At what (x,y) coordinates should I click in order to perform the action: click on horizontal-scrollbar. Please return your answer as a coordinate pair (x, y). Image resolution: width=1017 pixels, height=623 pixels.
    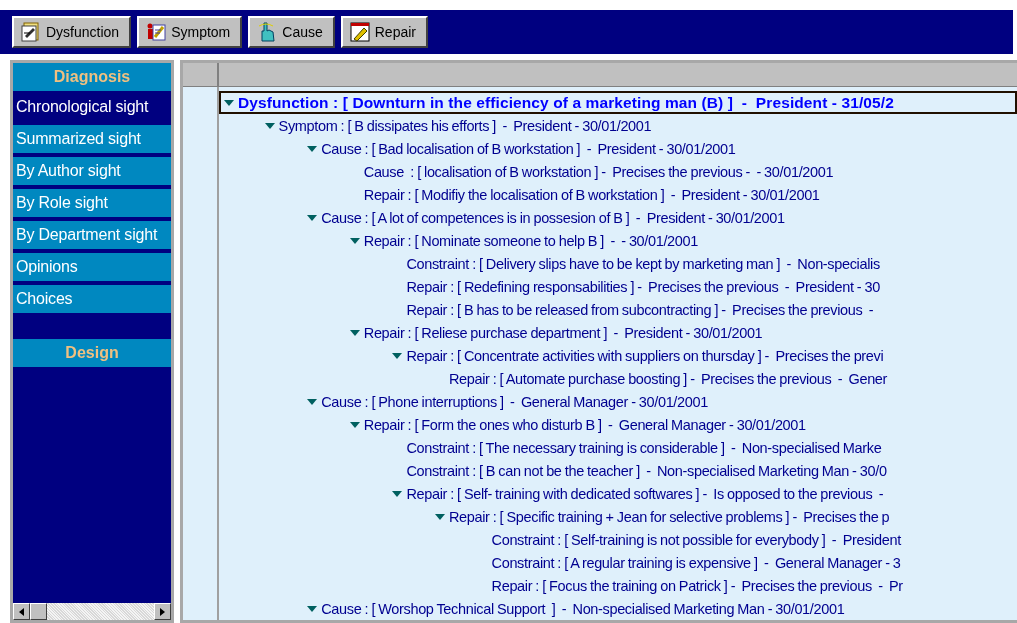
    Looking at the image, I should click on (92, 611).